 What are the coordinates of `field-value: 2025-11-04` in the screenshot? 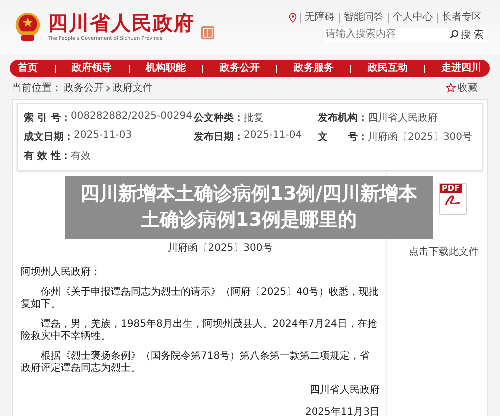 It's located at (273, 136).